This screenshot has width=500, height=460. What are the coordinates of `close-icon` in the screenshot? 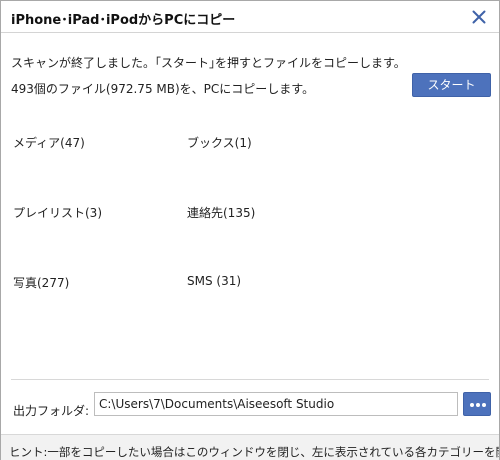 It's located at (479, 17).